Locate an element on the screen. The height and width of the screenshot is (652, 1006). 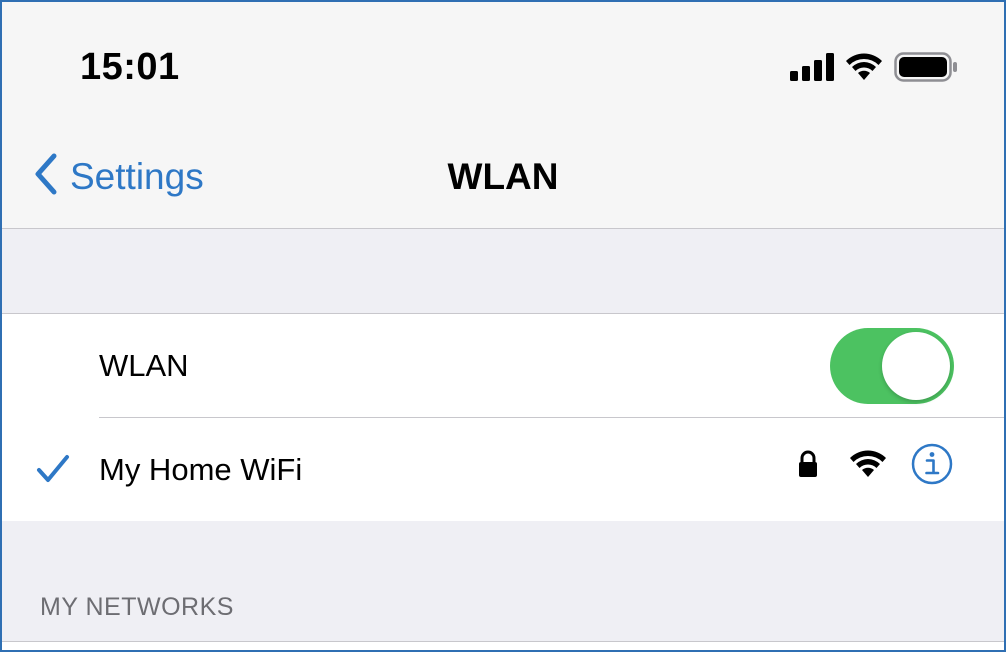
page-title-text: WLAN is located at coordinates (503, 176).